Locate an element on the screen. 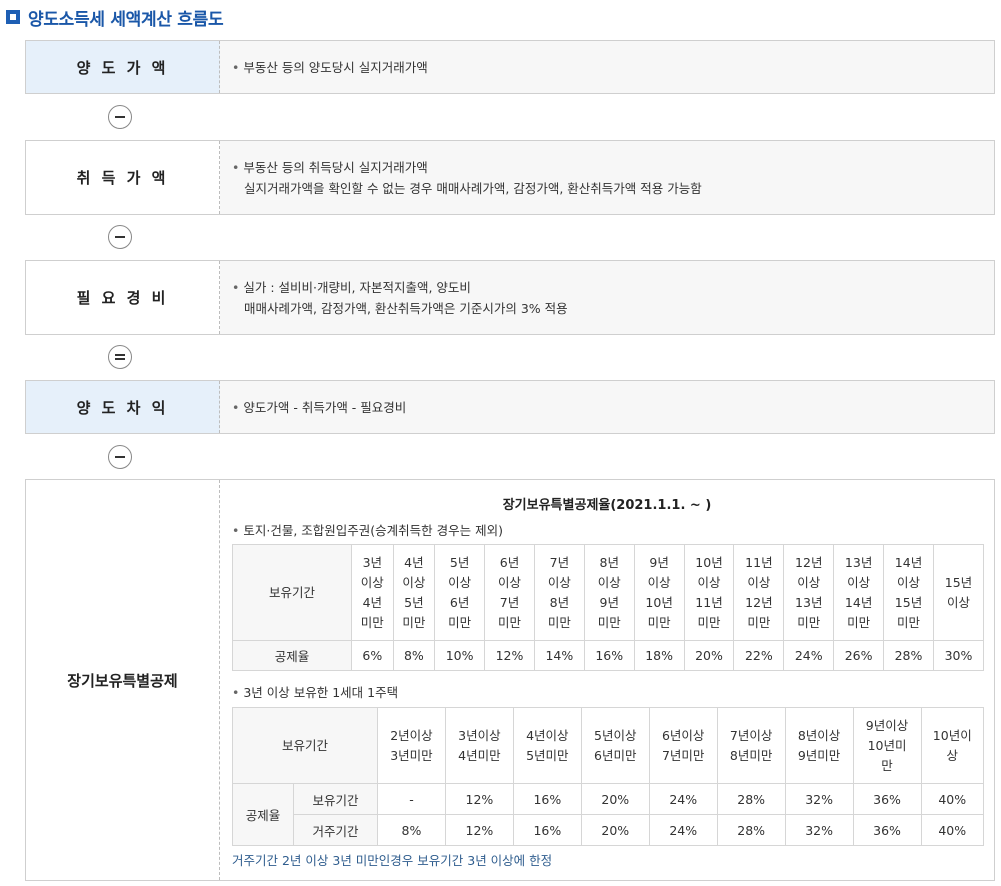  flow-box-transfer-price: 양 도 가 액 부동산 등의 양도당시 실지거래가액 is located at coordinates (510, 67).